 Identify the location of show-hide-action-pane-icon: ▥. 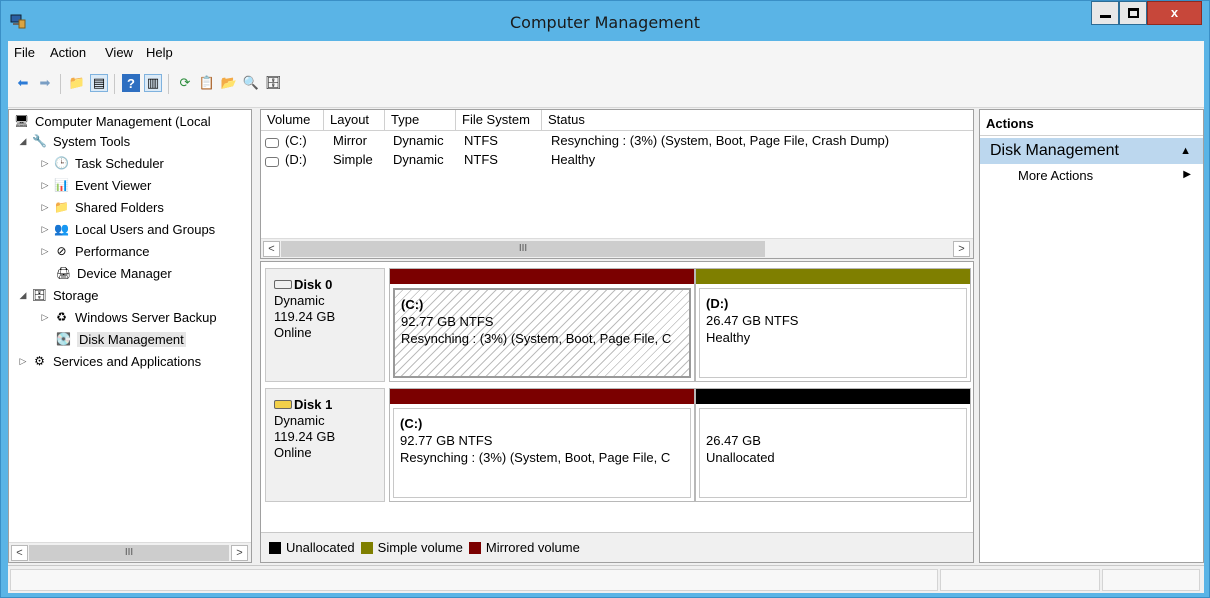
(153, 83).